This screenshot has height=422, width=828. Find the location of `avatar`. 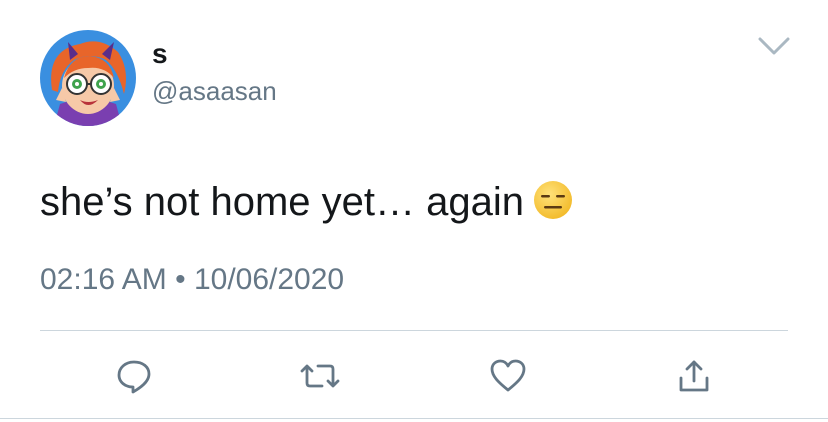

avatar is located at coordinates (88, 78).